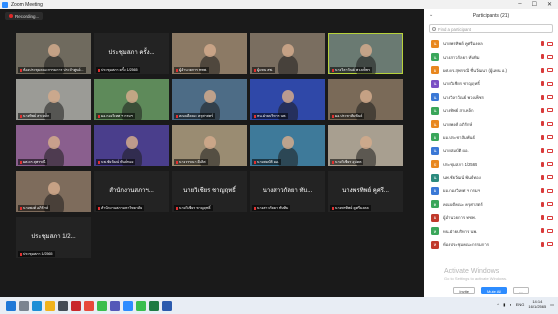 This screenshot has width=558, height=314. What do you see at coordinates (491, 70) in the screenshot?
I see `participant-row: ผ ผศ.ดร.สุพรรณี ชื่นวัฒนา (ผู้แทน อ.)` at bounding box center [491, 70].